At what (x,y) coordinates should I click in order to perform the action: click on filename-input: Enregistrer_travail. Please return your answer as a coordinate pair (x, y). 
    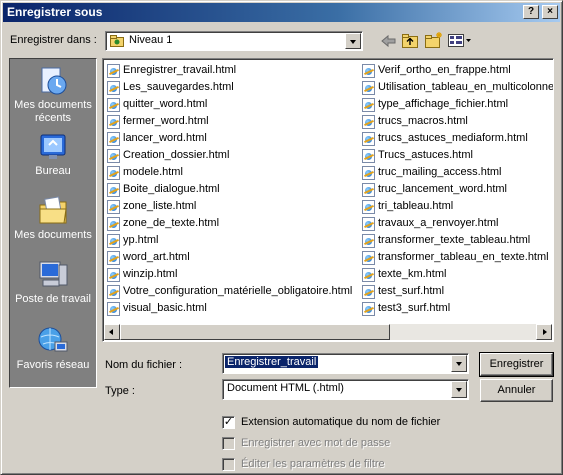
    Looking at the image, I should click on (345, 363).